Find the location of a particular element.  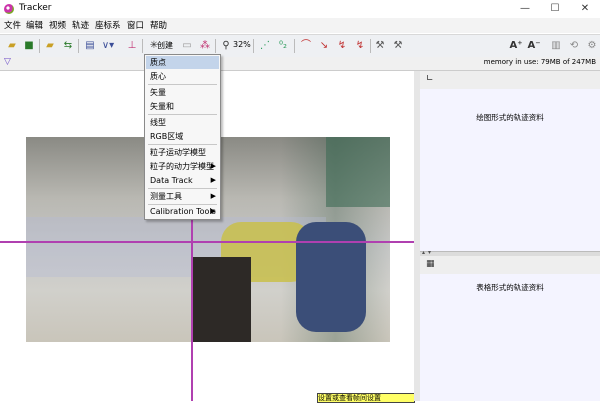

create-button-label: 创建 is located at coordinates (165, 45).